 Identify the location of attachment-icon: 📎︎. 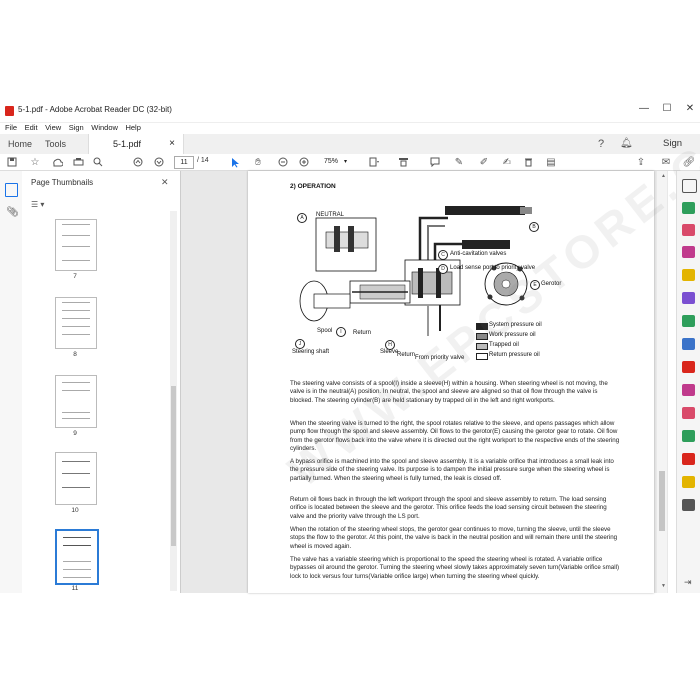
(12, 212).